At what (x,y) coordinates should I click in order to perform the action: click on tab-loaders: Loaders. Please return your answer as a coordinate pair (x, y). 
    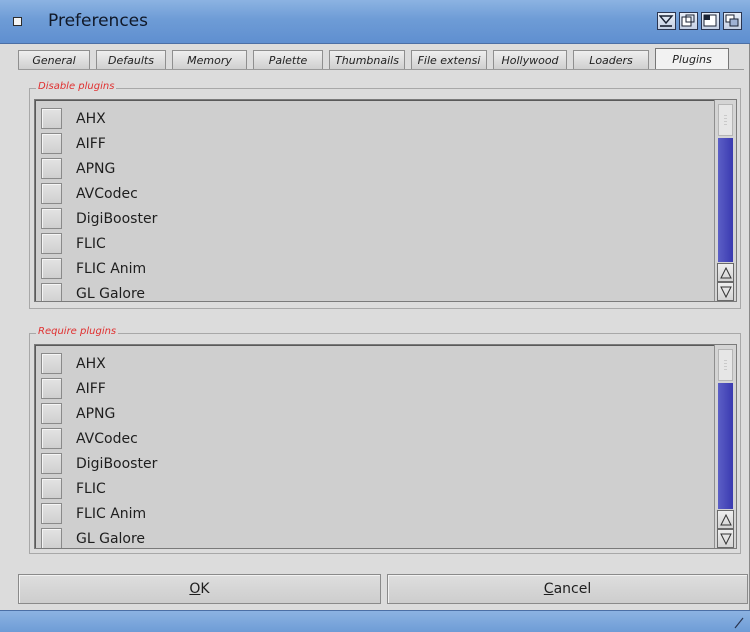
    Looking at the image, I should click on (611, 59).